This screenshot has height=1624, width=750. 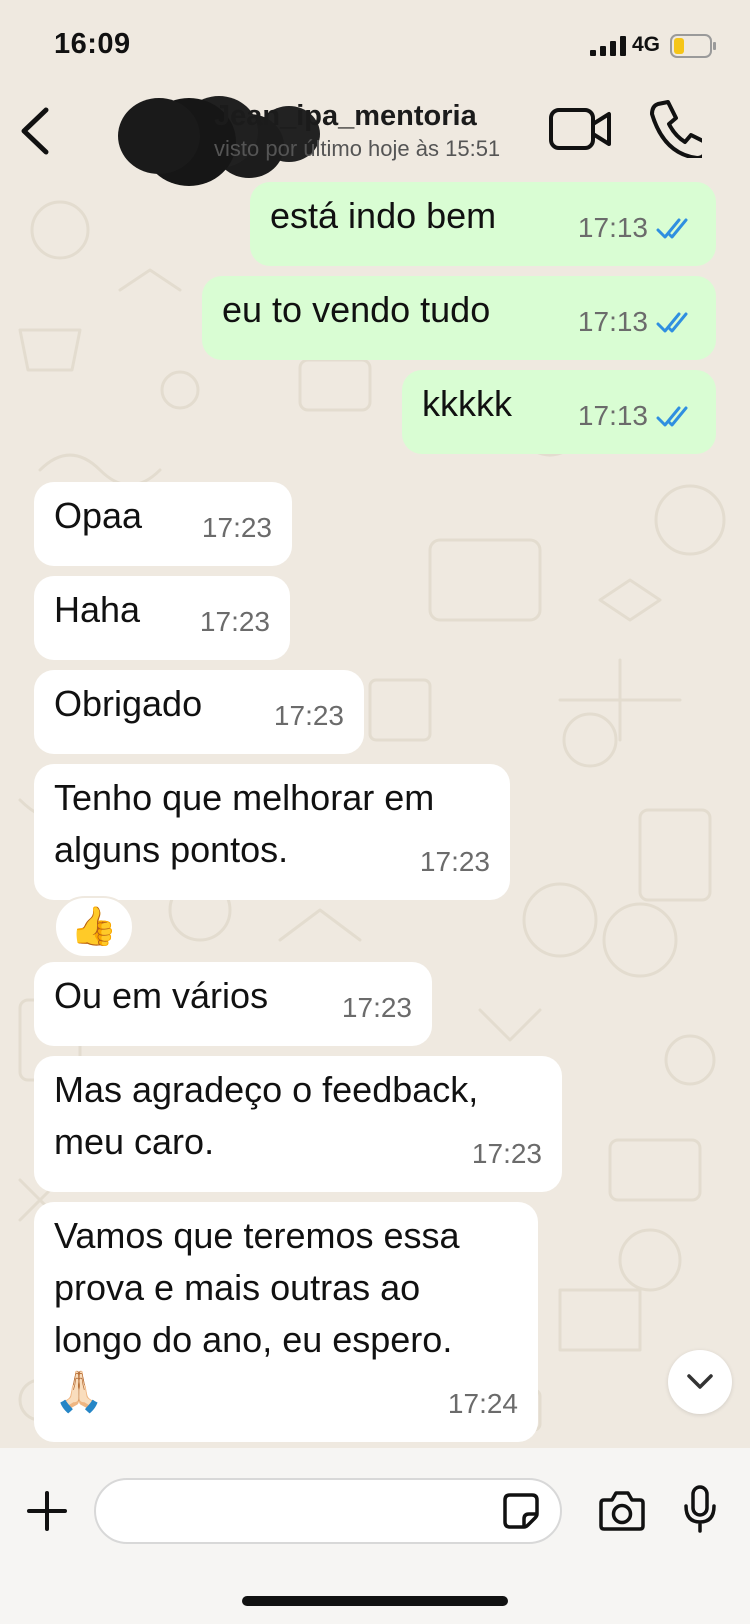 I want to click on status-bar: 16:09 4G, so click(x=375, y=46).